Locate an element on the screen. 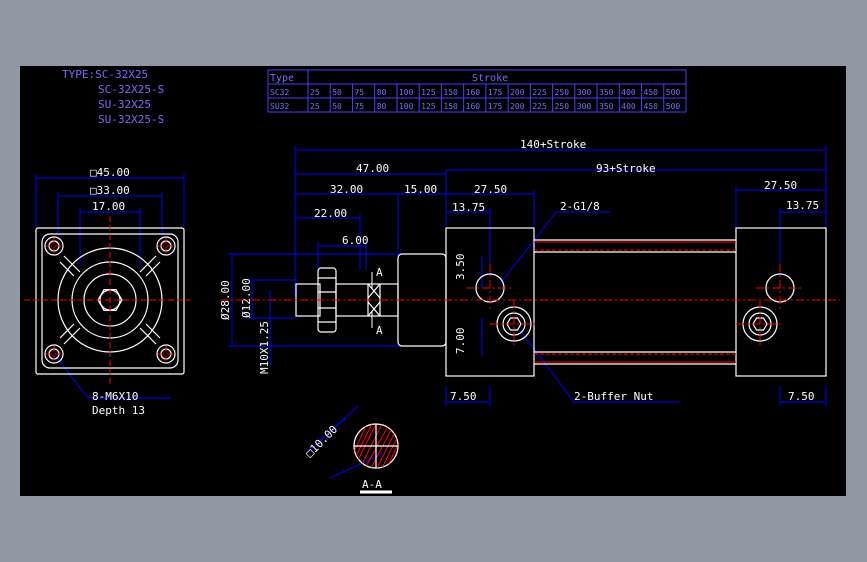  dim-bottom-right: 7.50 is located at coordinates (801, 396).